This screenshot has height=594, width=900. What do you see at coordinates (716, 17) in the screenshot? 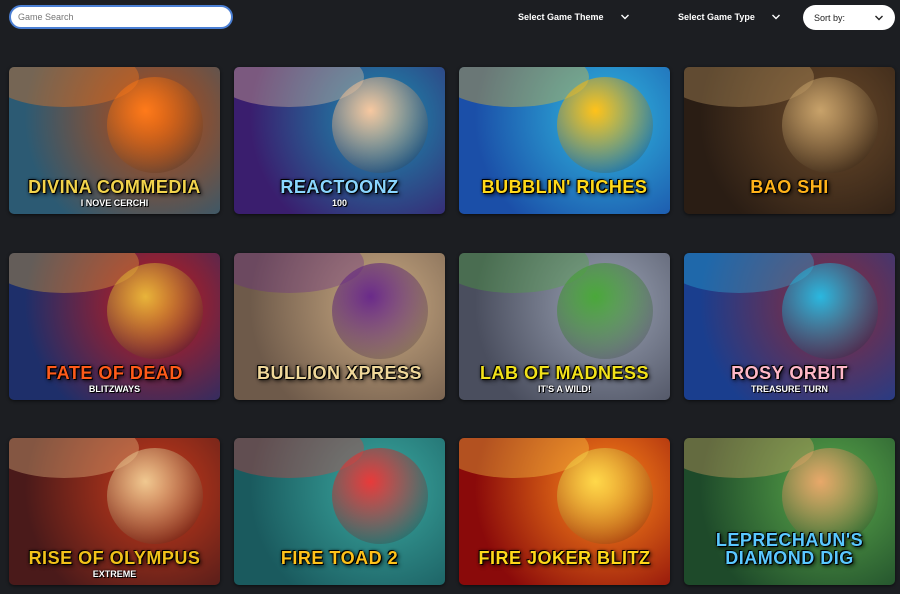
I see `type-dropdown-label: Select Game Type` at bounding box center [716, 17].